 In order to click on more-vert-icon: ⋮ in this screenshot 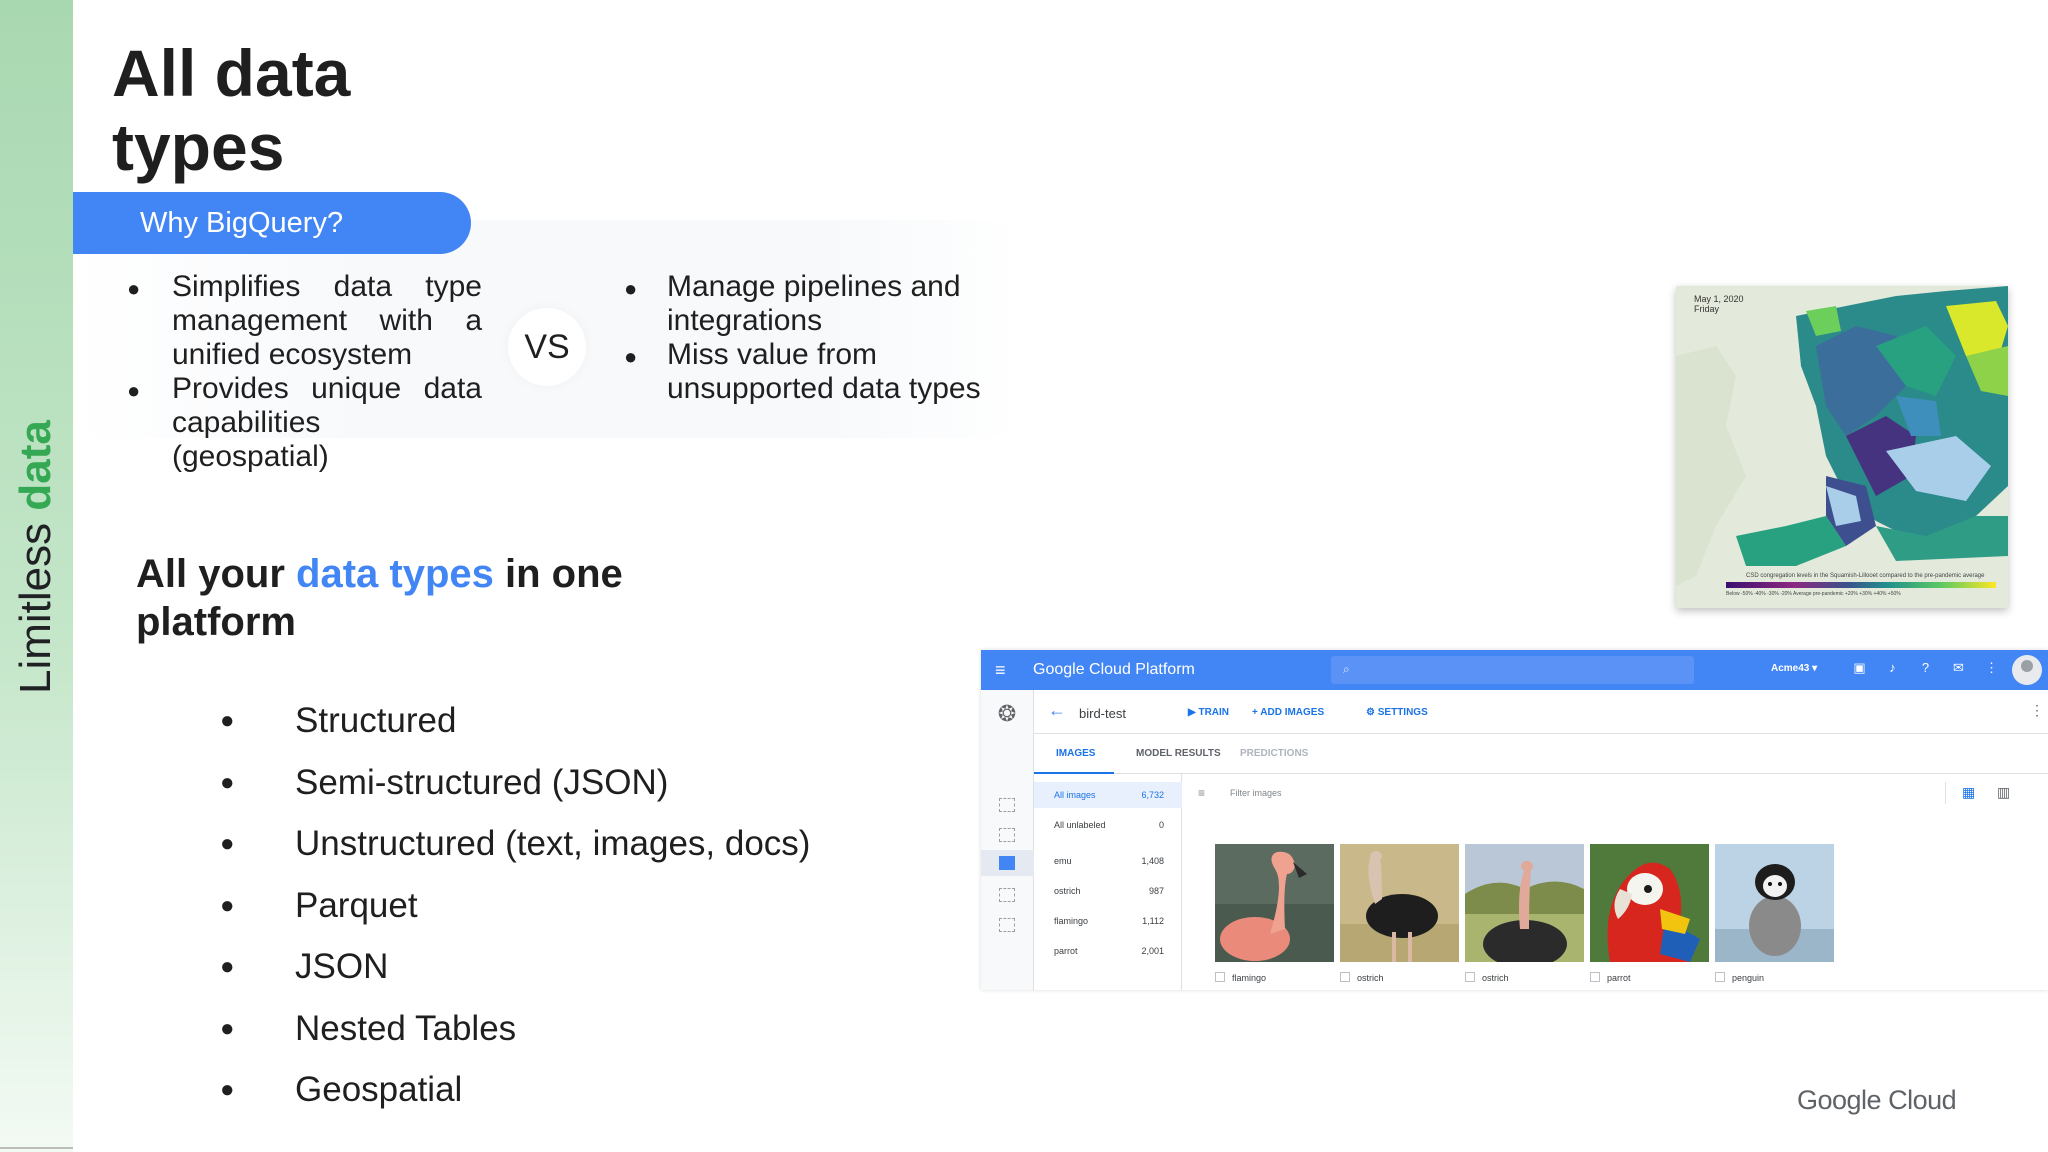, I will do `click(1991, 668)`.